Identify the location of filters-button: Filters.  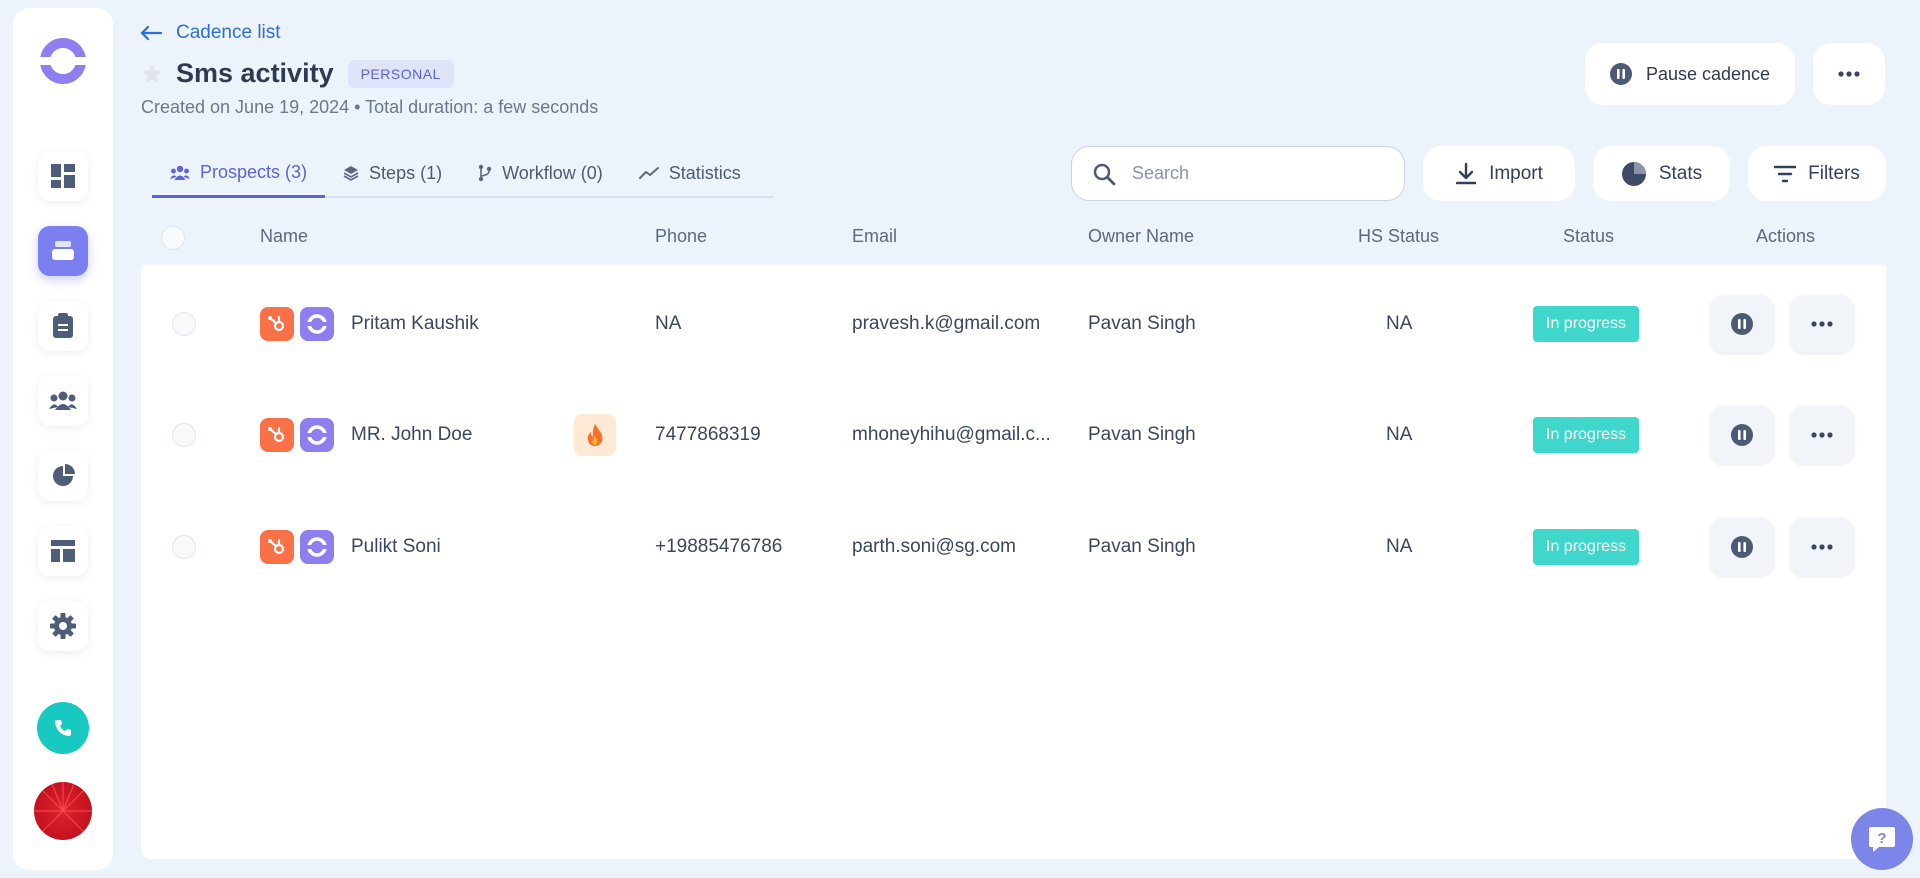
(1817, 173).